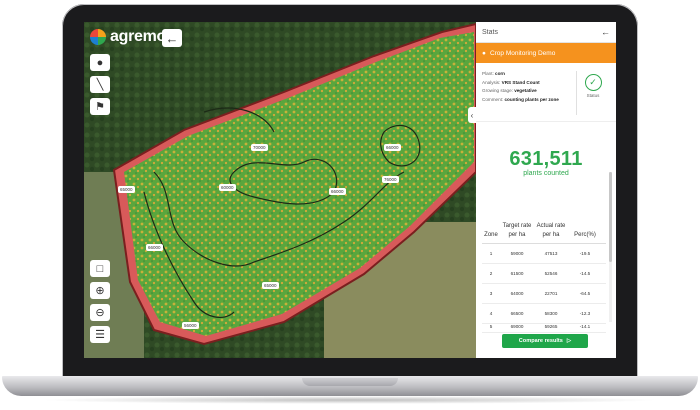  Describe the element at coordinates (493, 99) in the screenshot. I see `comment-label: Comment:` at that location.